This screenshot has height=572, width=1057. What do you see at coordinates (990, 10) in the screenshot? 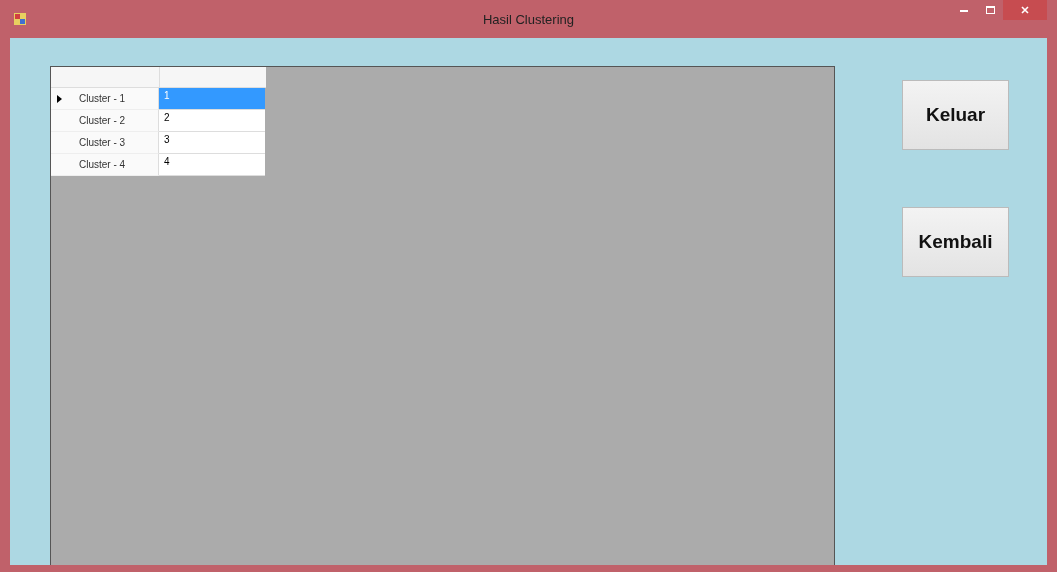
I see `maximize-icon` at bounding box center [990, 10].